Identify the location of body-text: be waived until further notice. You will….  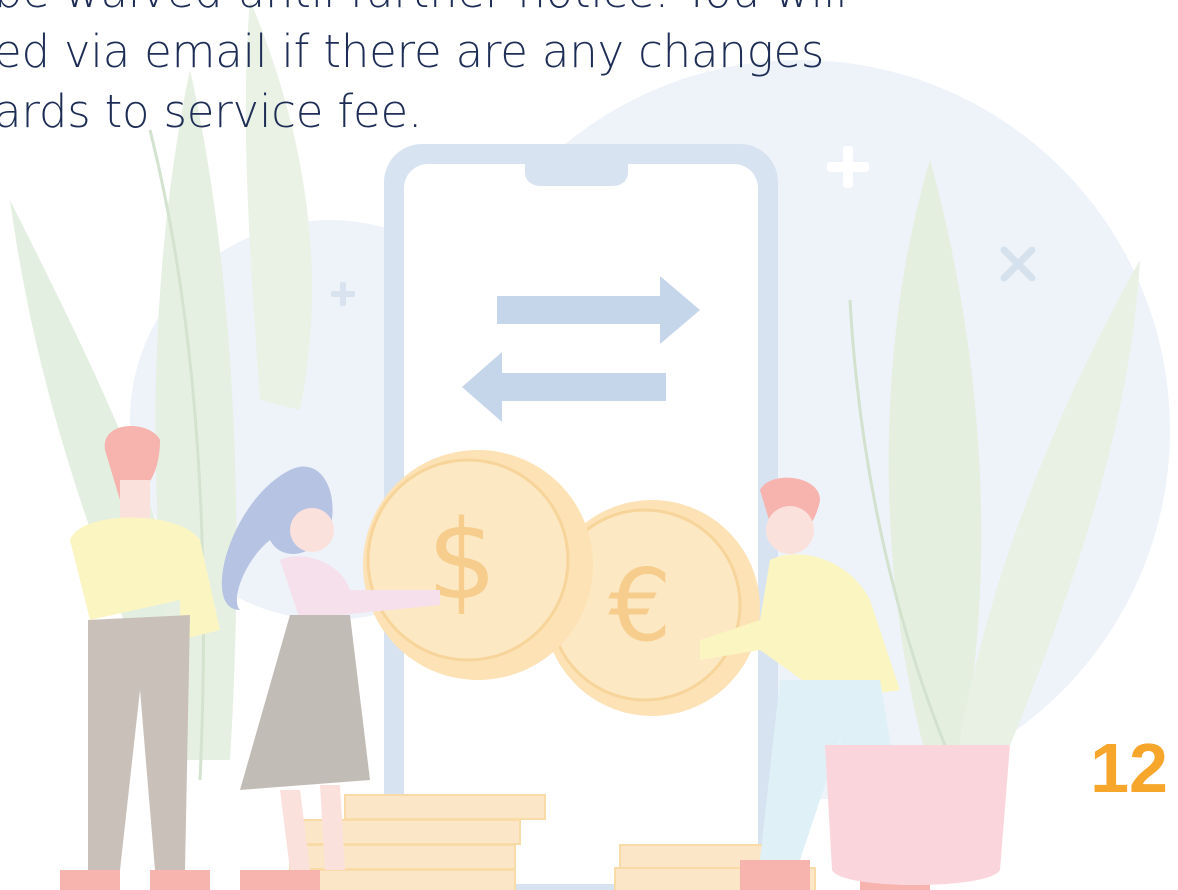
(507, 71).